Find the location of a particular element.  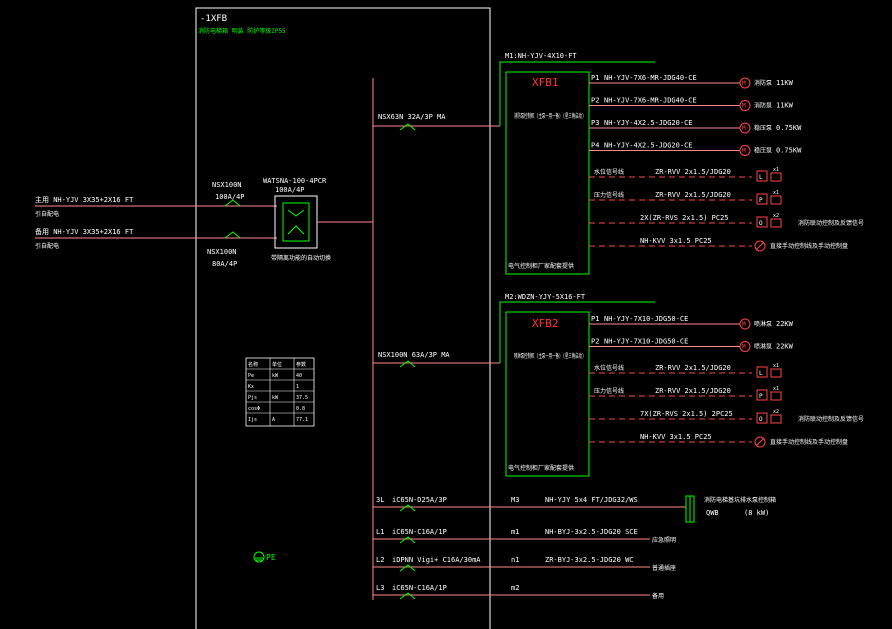

branch-circuit: n1 is located at coordinates (515, 560).